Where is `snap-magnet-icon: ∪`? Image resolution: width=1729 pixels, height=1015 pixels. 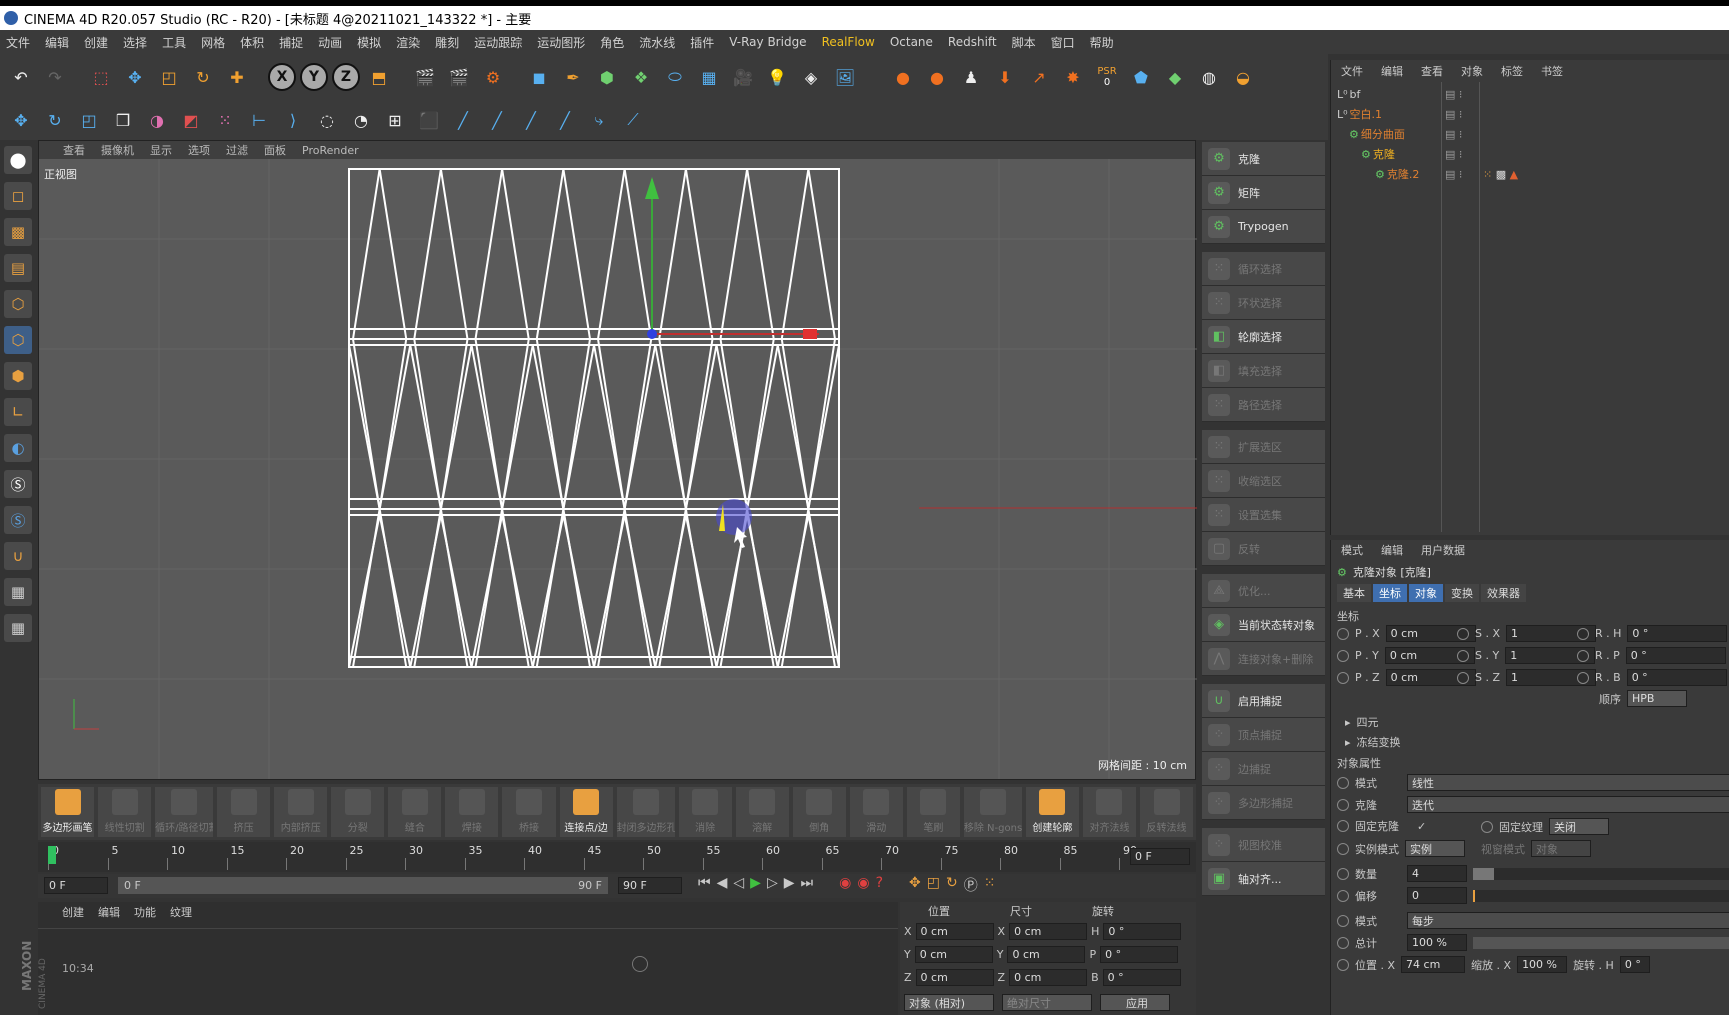
snap-magnet-icon: ∪ is located at coordinates (18, 556).